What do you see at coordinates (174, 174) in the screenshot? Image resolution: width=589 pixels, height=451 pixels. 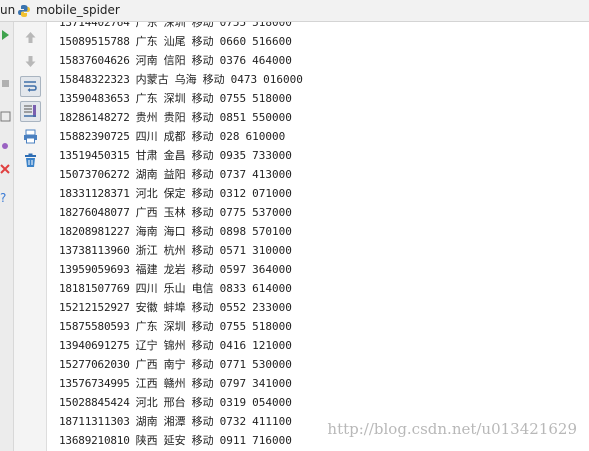 I see `output-city: 益阳` at bounding box center [174, 174].